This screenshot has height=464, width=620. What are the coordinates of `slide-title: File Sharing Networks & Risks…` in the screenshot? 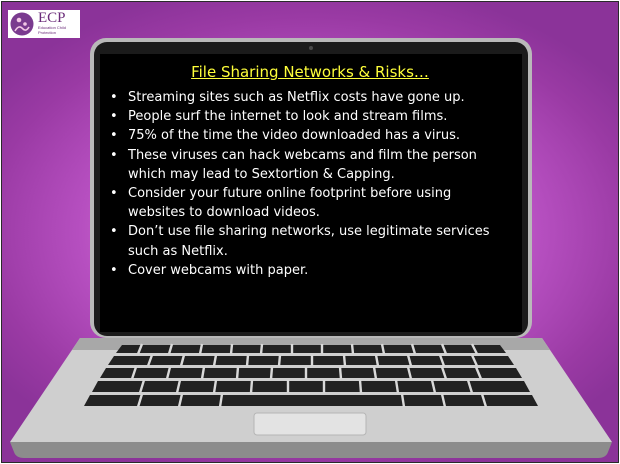 It's located at (310, 72).